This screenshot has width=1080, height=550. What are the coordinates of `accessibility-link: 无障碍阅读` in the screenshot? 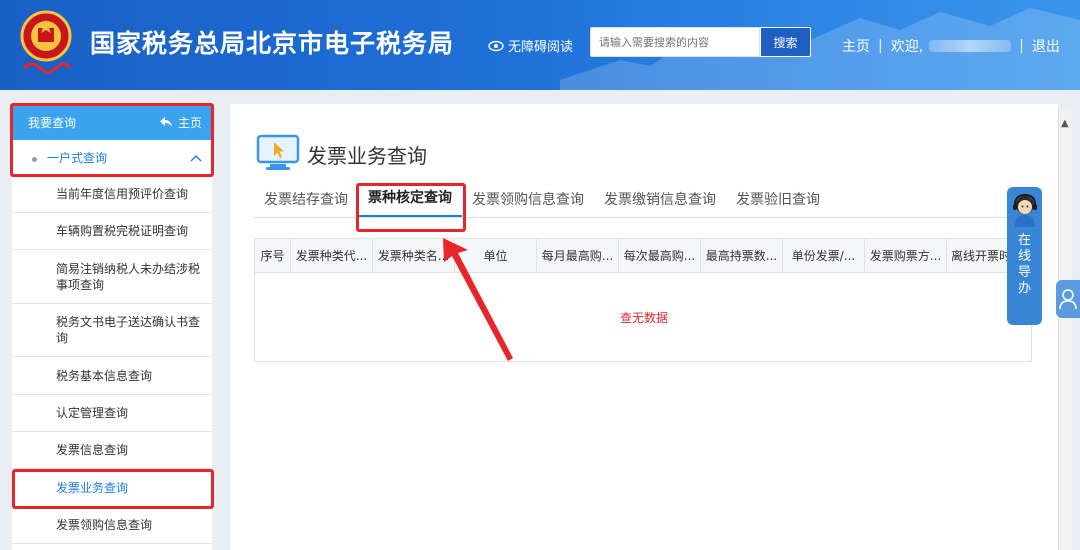 It's located at (530, 45).